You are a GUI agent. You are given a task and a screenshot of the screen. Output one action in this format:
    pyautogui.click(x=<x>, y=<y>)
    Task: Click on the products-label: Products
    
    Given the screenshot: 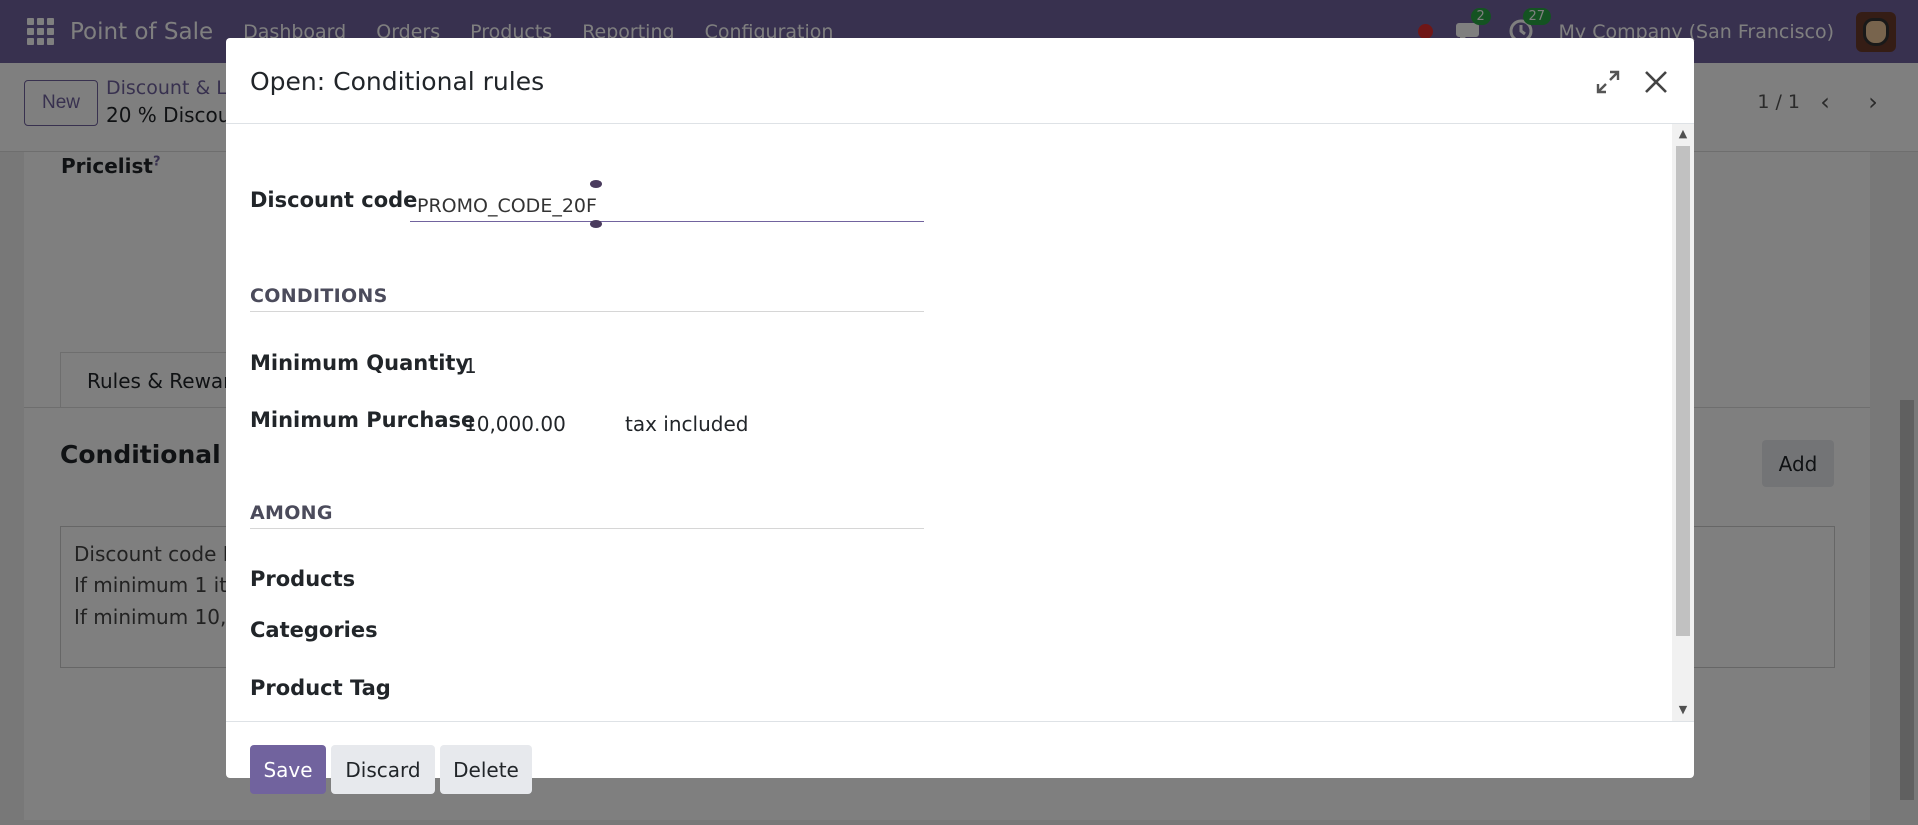 What is the action you would take?
    pyautogui.click(x=303, y=579)
    